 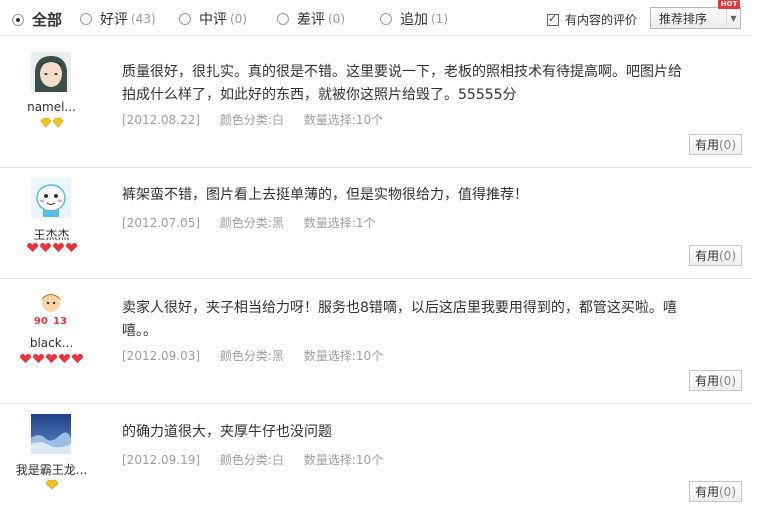 I want to click on filter-neutral: 中评 (0), so click(x=213, y=19).